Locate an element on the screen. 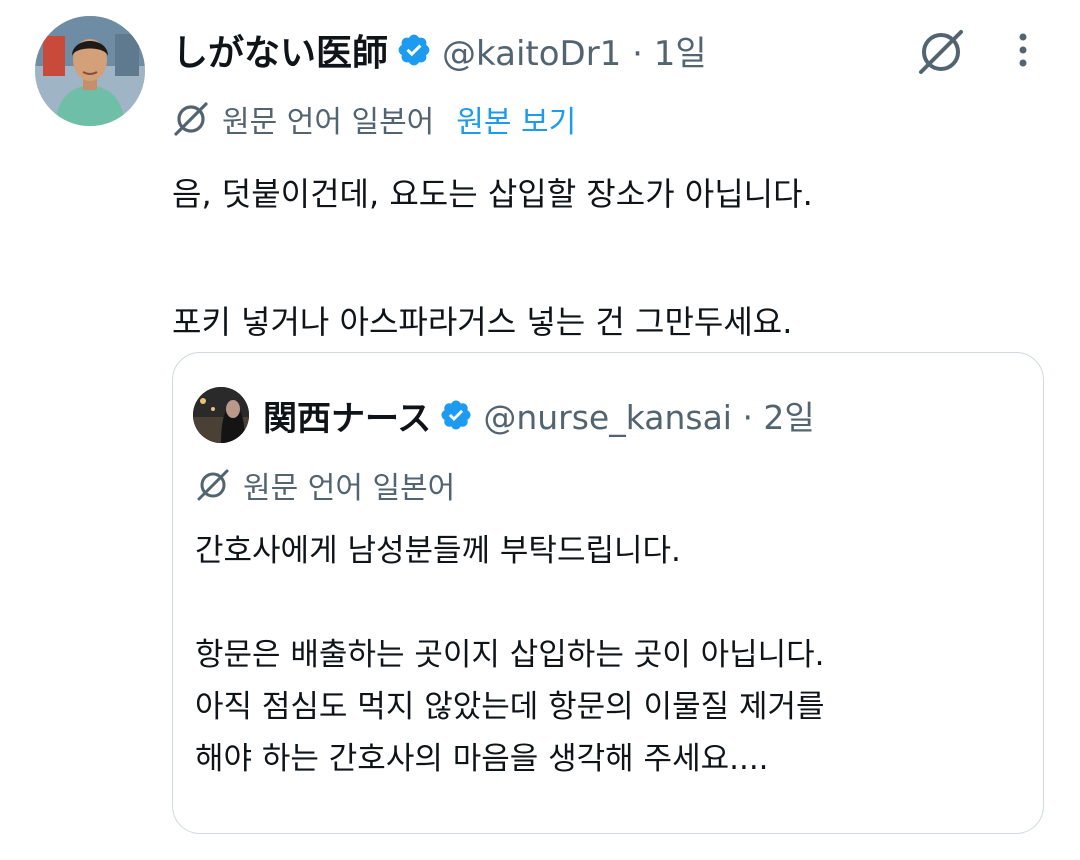 The width and height of the screenshot is (1080, 860). quoted-author-handle-time: @nurse_kansai · 2일 is located at coordinates (648, 415).